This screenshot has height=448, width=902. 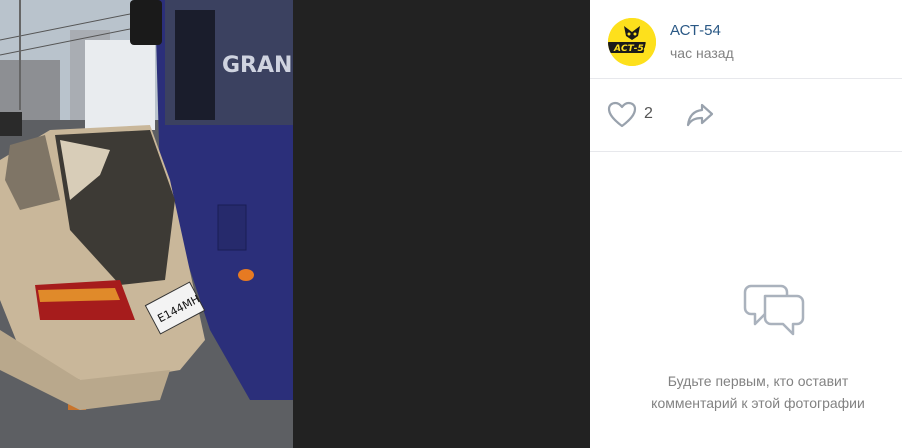 What do you see at coordinates (631, 49) in the screenshot?
I see `svg-text: АСТ-54` at bounding box center [631, 49].